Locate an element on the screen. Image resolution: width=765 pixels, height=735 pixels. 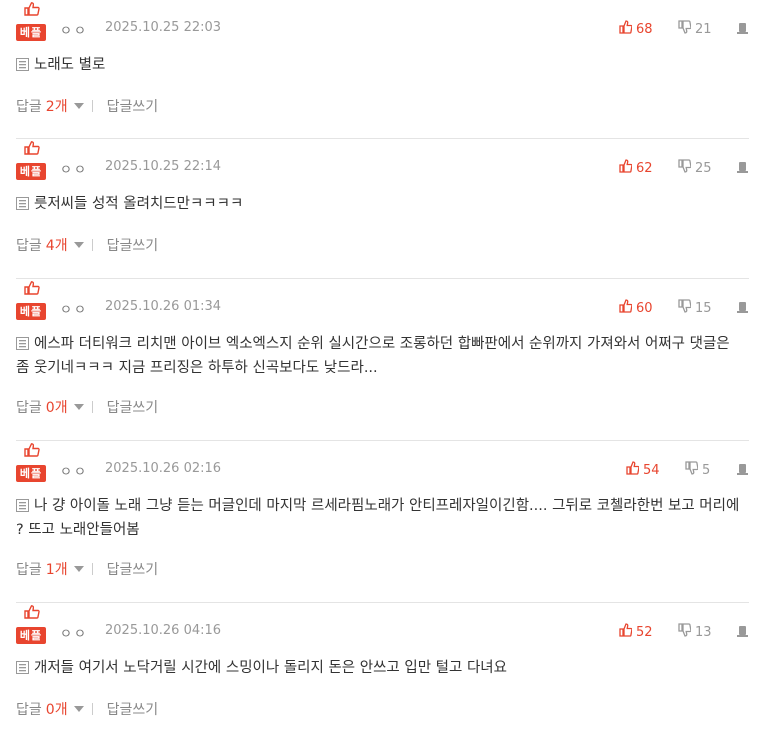
comment-header: 베플 ㅇㅇ 2025.10.26 01:34 60 15 is located at coordinates (382, 301).